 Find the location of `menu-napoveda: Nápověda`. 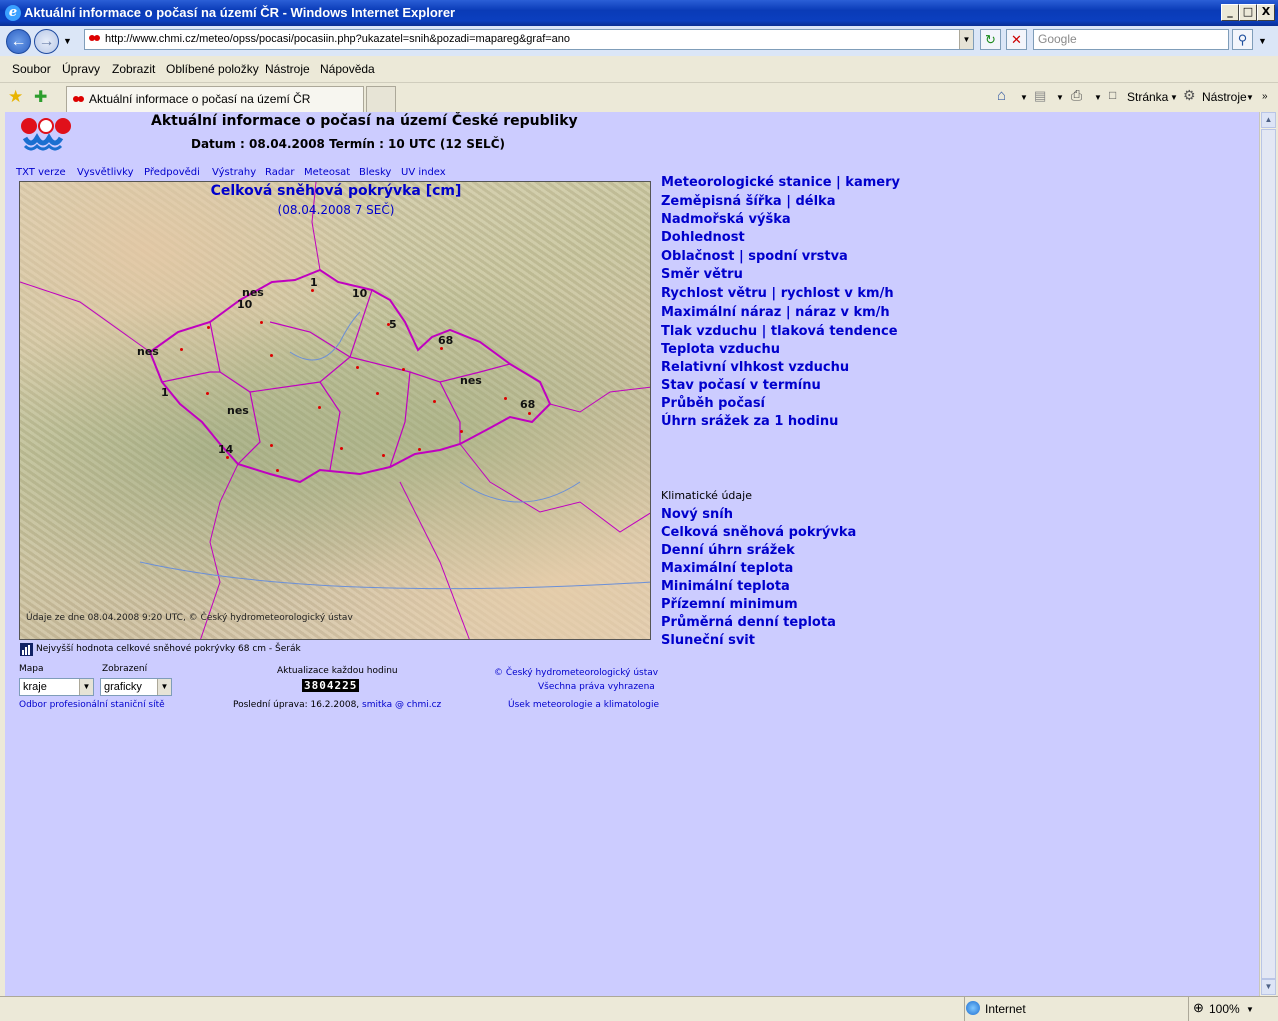

menu-napoveda: Nápověda is located at coordinates (347, 69).